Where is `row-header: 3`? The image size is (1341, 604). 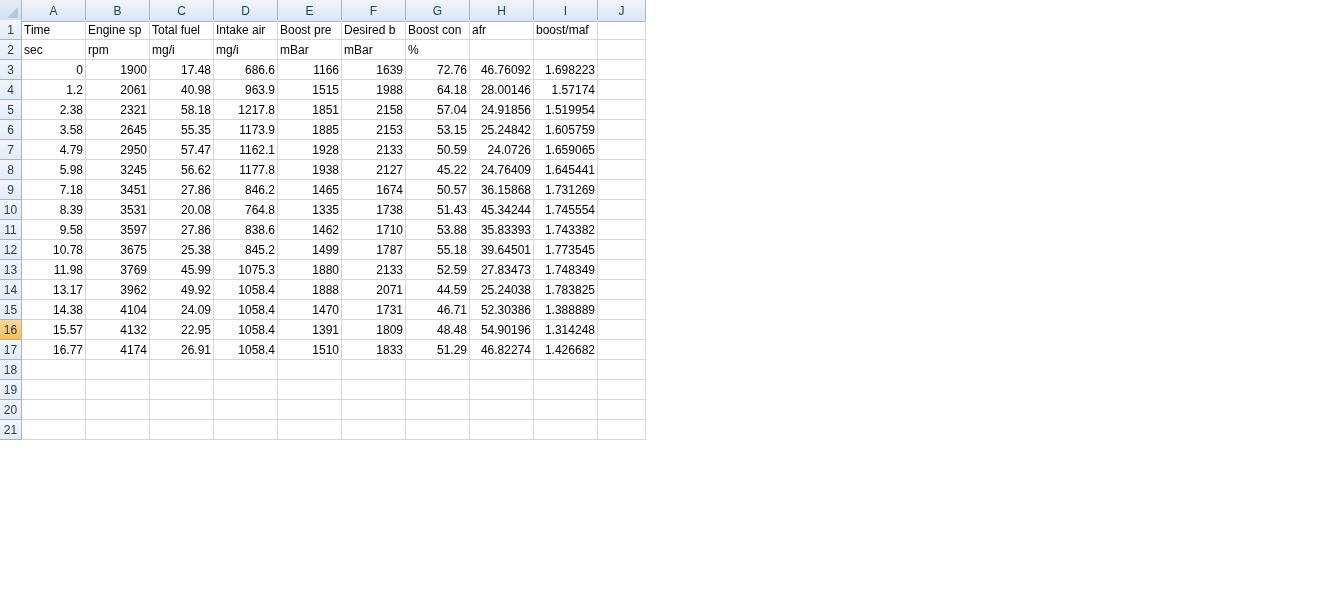
row-header: 3 is located at coordinates (11, 70).